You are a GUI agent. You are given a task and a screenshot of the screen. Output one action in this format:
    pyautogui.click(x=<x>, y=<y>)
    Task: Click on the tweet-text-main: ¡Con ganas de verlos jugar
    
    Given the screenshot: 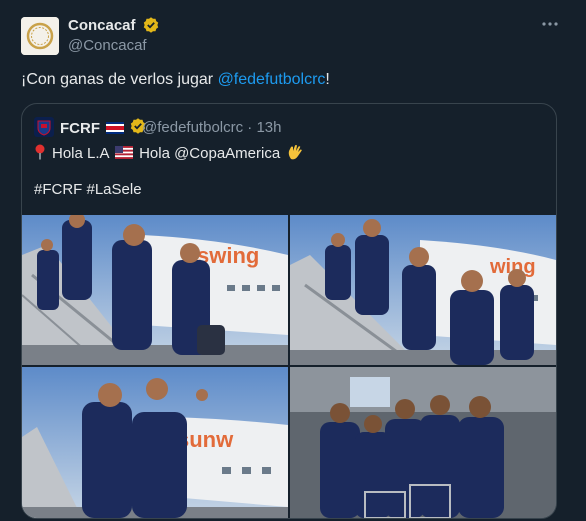 What is the action you would take?
    pyautogui.click(x=119, y=79)
    